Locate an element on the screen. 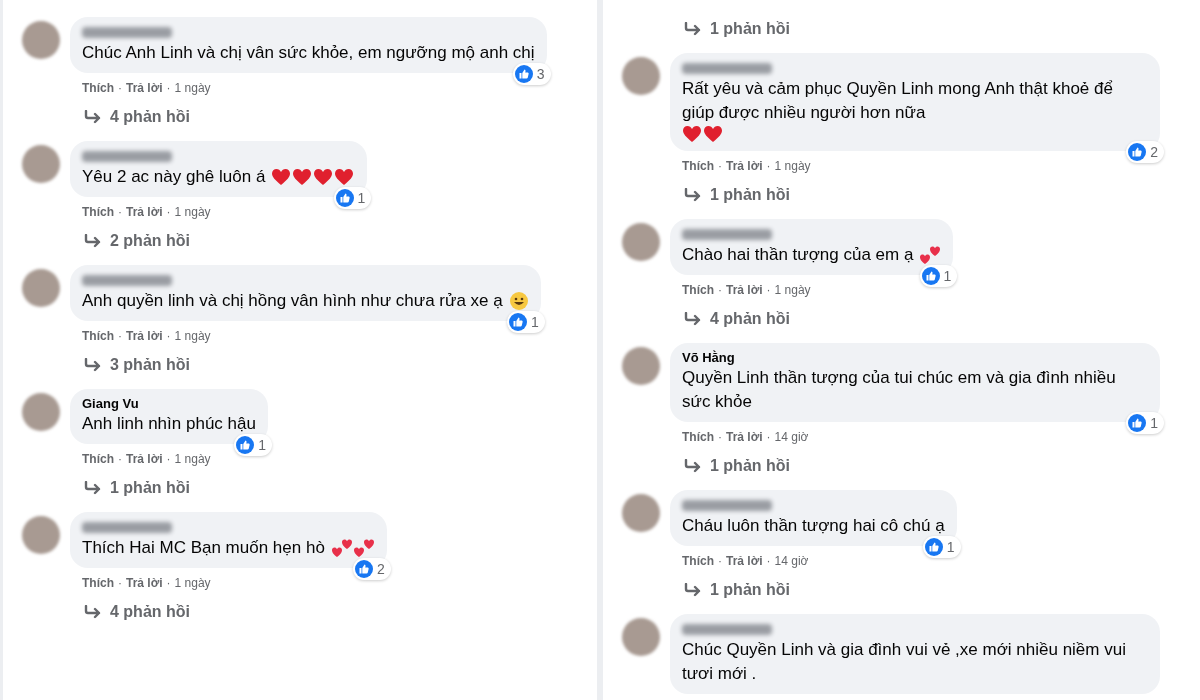  like-count: 2 is located at coordinates (381, 569).